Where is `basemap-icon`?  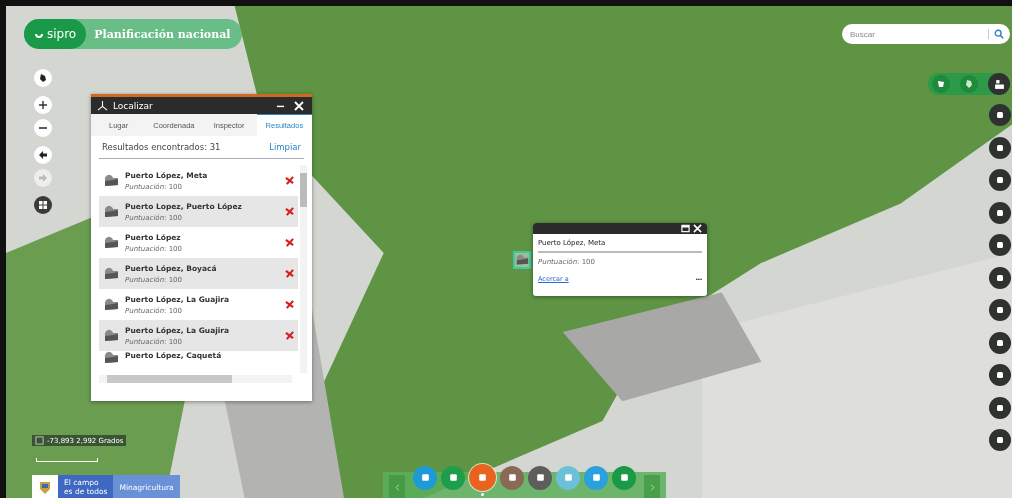 basemap-icon is located at coordinates (999, 84).